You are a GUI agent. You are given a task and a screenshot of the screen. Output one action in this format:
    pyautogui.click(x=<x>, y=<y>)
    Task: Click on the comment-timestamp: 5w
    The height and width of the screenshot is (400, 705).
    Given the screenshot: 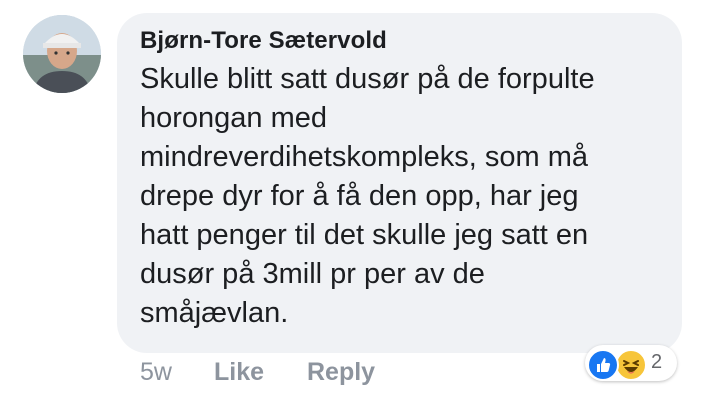 What is the action you would take?
    pyautogui.click(x=156, y=372)
    